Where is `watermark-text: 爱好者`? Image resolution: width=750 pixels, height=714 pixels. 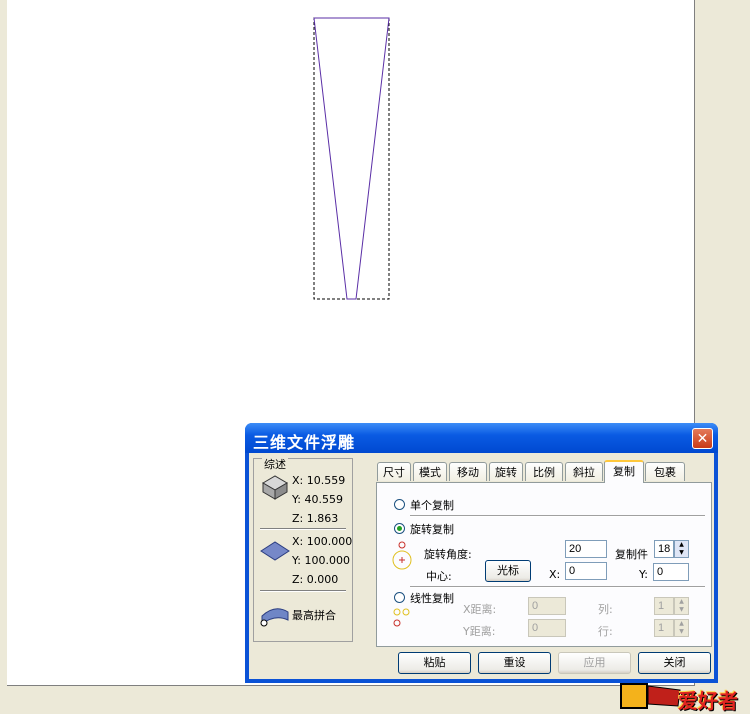
watermark-text: 爱好者 is located at coordinates (708, 701).